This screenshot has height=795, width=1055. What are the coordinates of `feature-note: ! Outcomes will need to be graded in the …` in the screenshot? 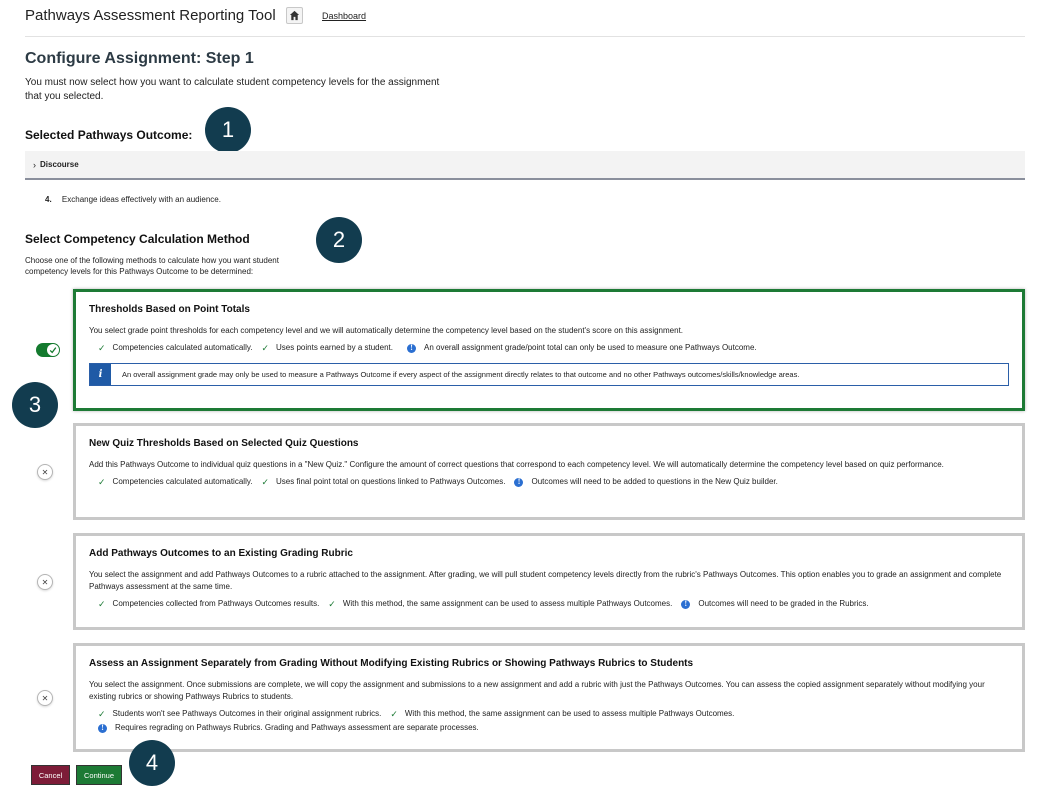 It's located at (775, 604).